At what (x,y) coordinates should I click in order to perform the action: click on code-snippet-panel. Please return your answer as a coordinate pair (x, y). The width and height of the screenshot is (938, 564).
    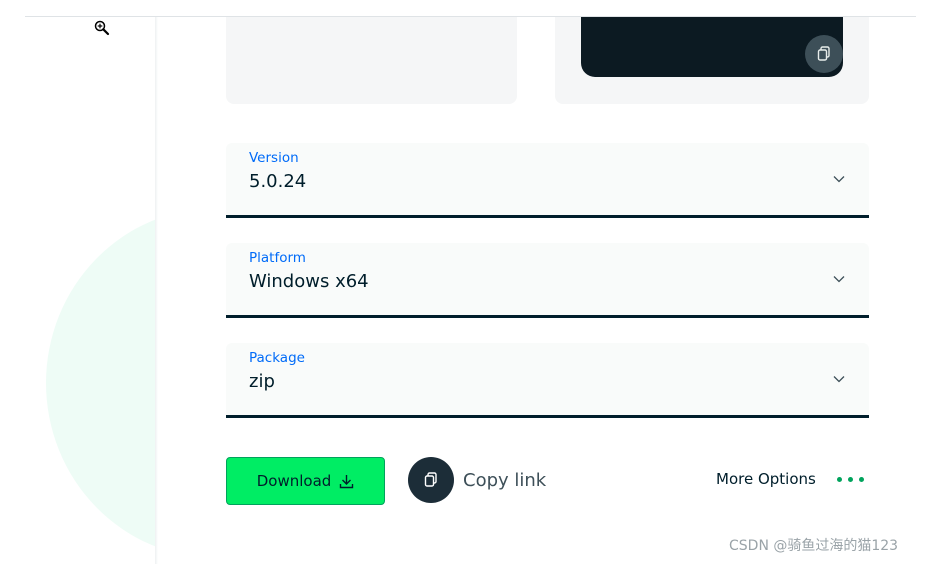
    Looking at the image, I should click on (712, 47).